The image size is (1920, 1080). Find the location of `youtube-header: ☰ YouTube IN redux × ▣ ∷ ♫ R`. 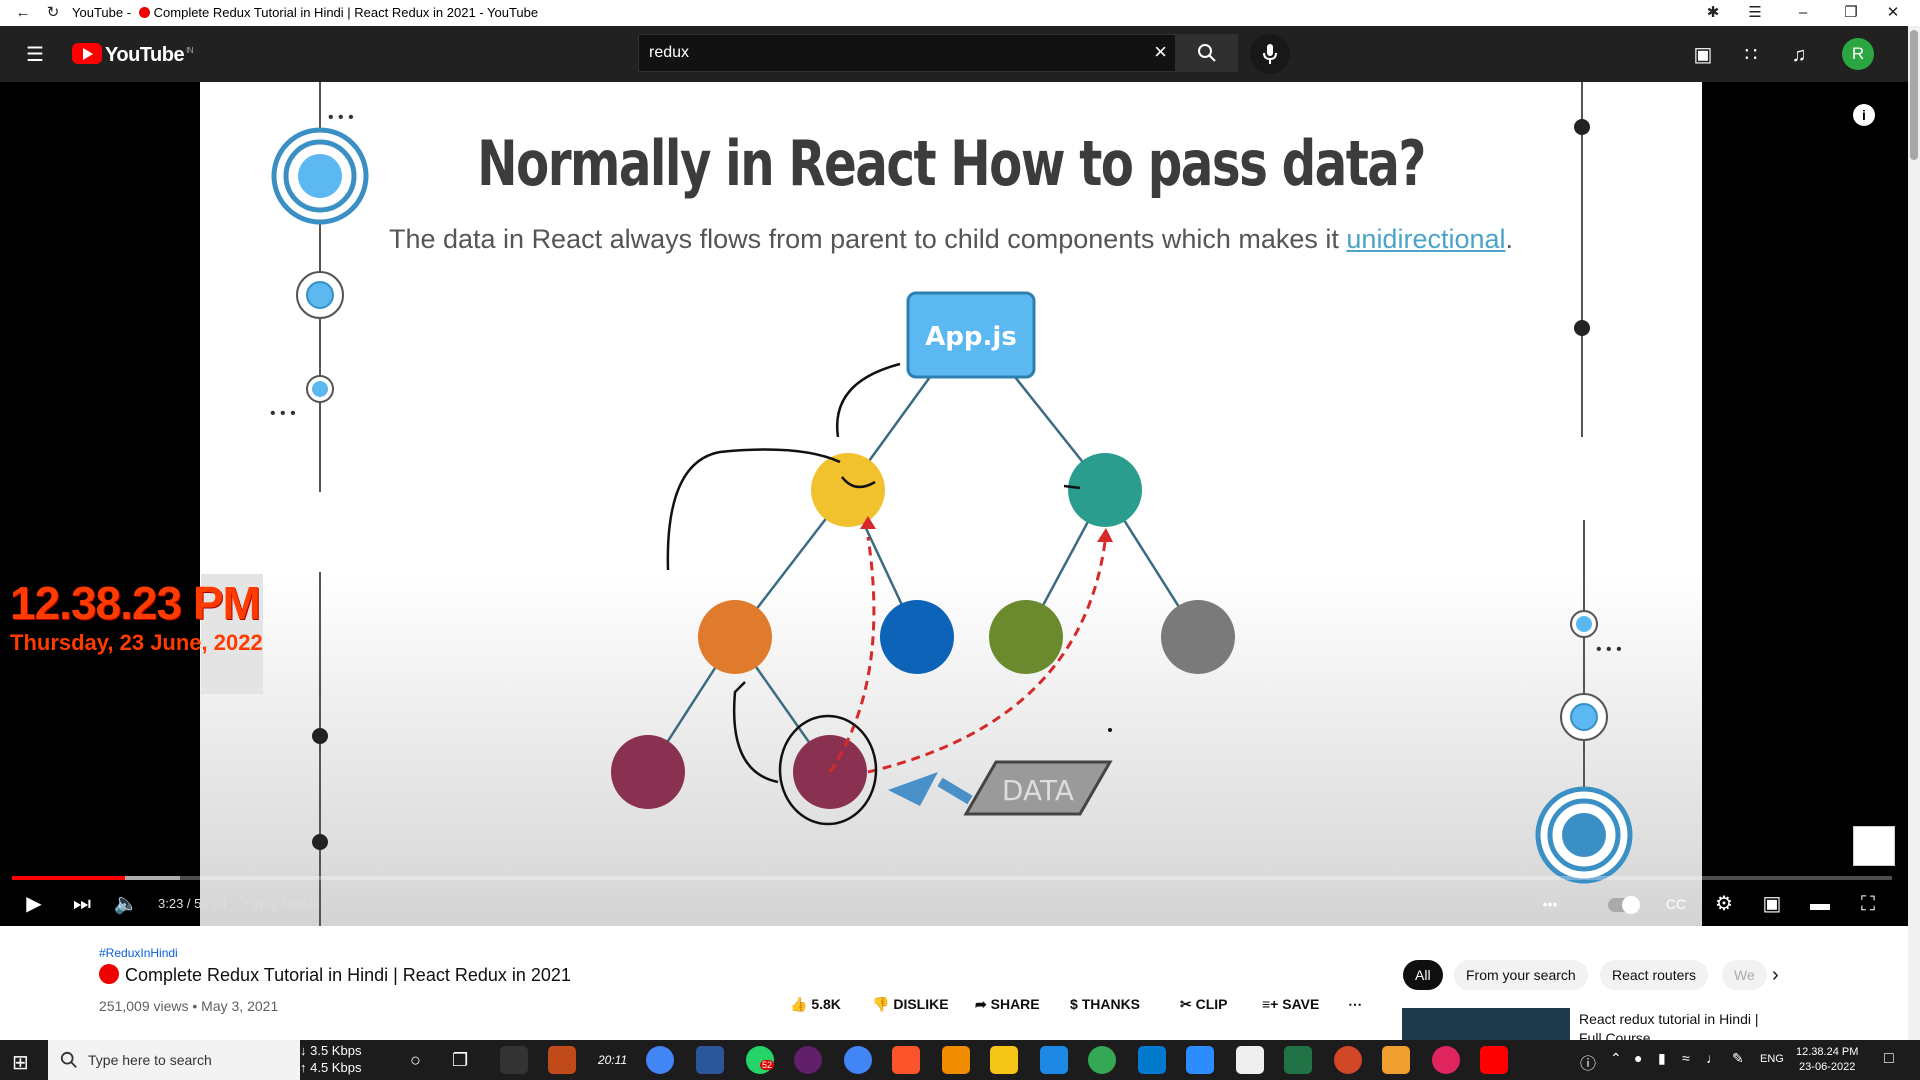

youtube-header: ☰ YouTube IN redux × ▣ ∷ ♫ R is located at coordinates (954, 54).